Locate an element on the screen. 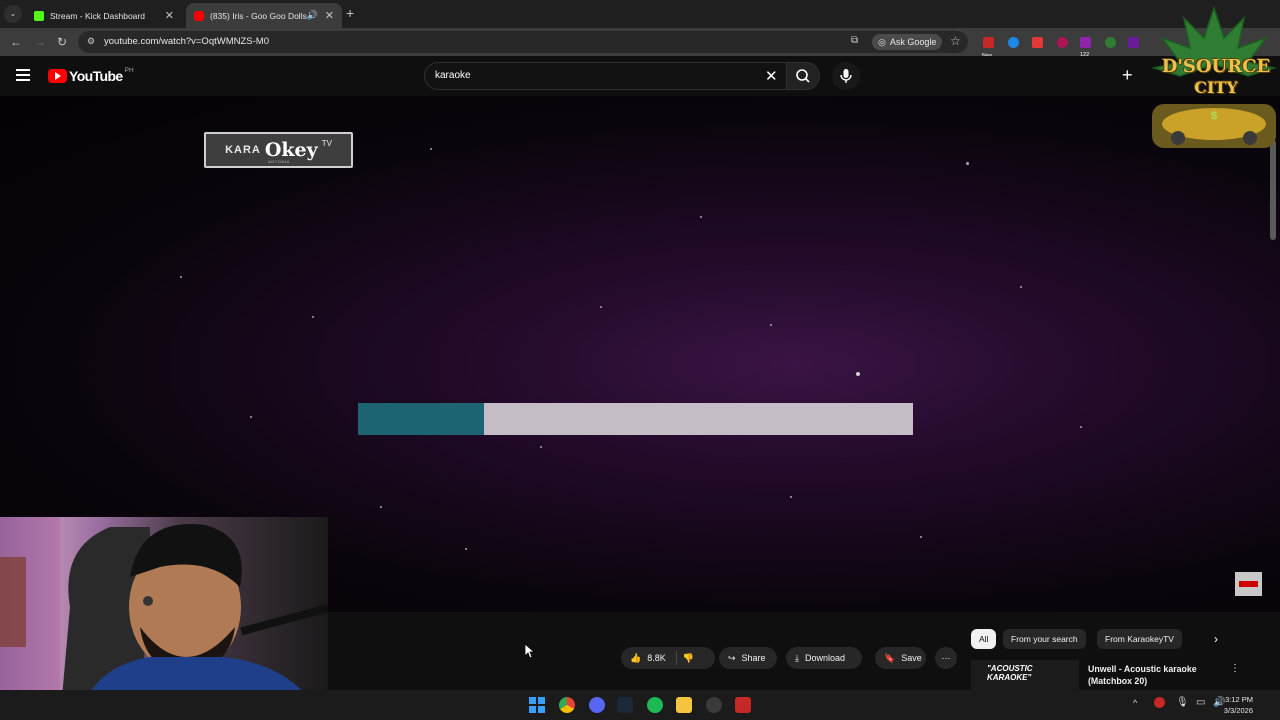 Image resolution: width=1280 pixels, height=720 pixels. voice-search-button is located at coordinates (846, 76).